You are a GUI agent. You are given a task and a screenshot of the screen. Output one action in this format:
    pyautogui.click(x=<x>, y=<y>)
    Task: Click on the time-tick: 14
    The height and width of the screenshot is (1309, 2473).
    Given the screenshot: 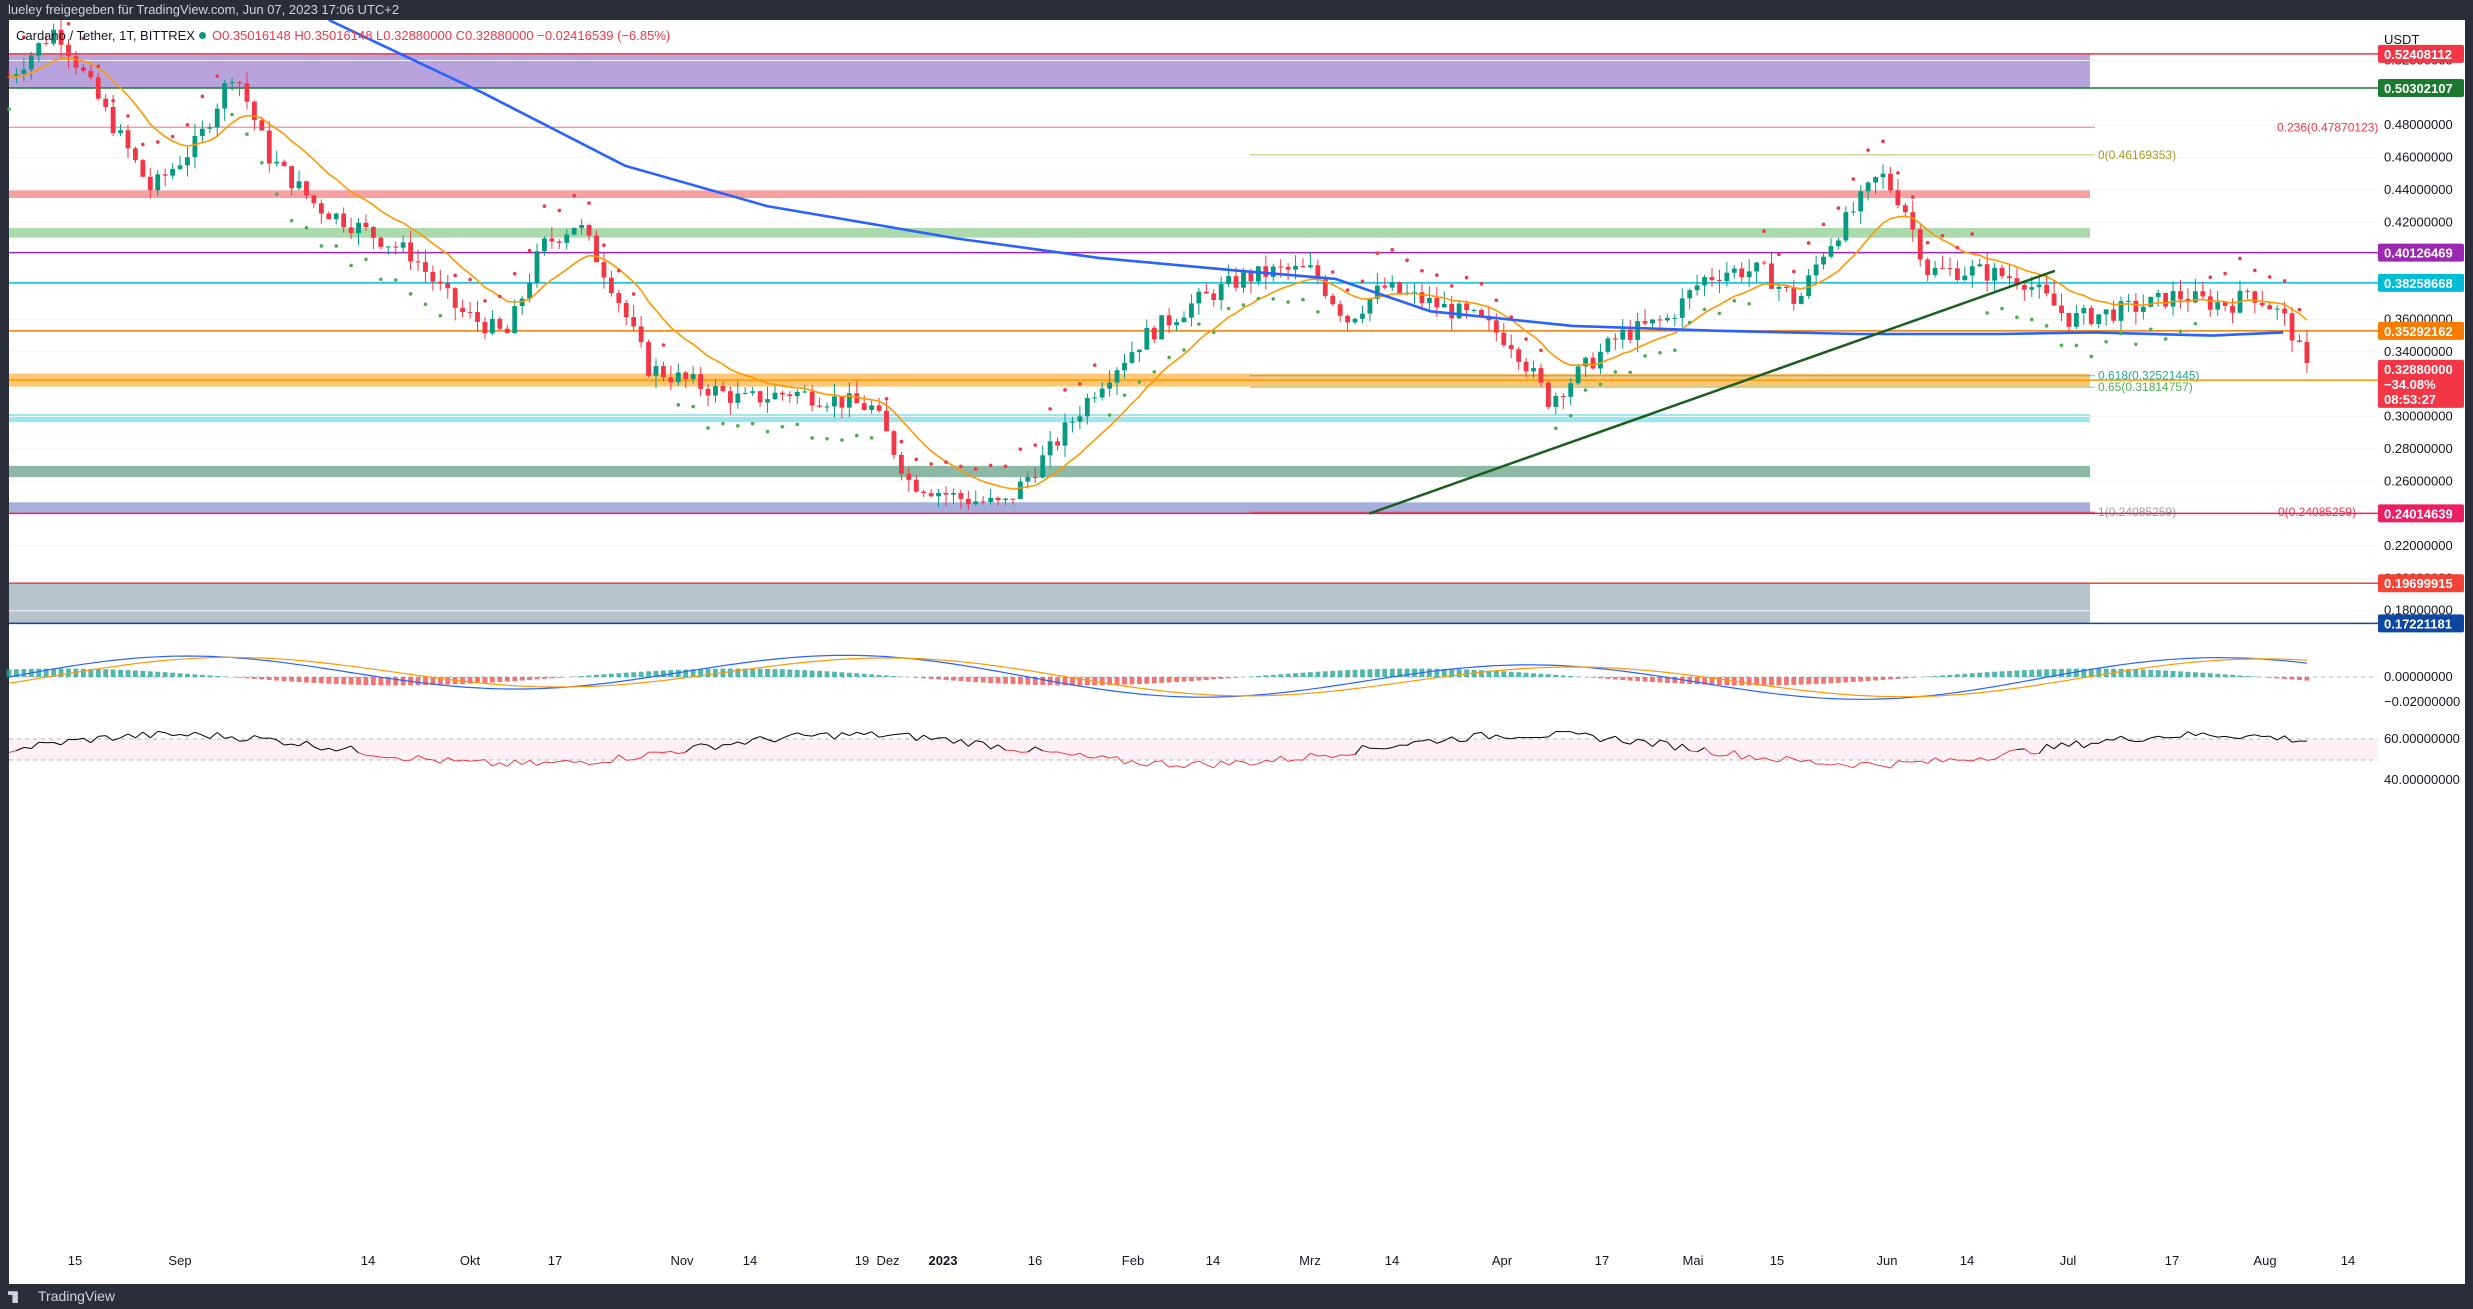 What is the action you would take?
    pyautogui.click(x=2348, y=1260)
    